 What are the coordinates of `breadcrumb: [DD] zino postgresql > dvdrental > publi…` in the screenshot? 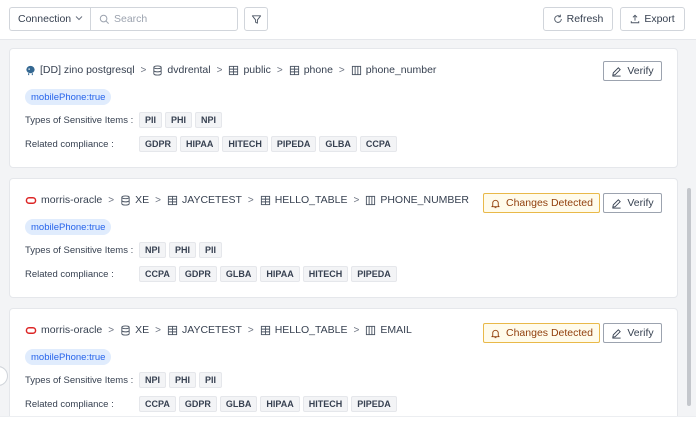 It's located at (230, 70).